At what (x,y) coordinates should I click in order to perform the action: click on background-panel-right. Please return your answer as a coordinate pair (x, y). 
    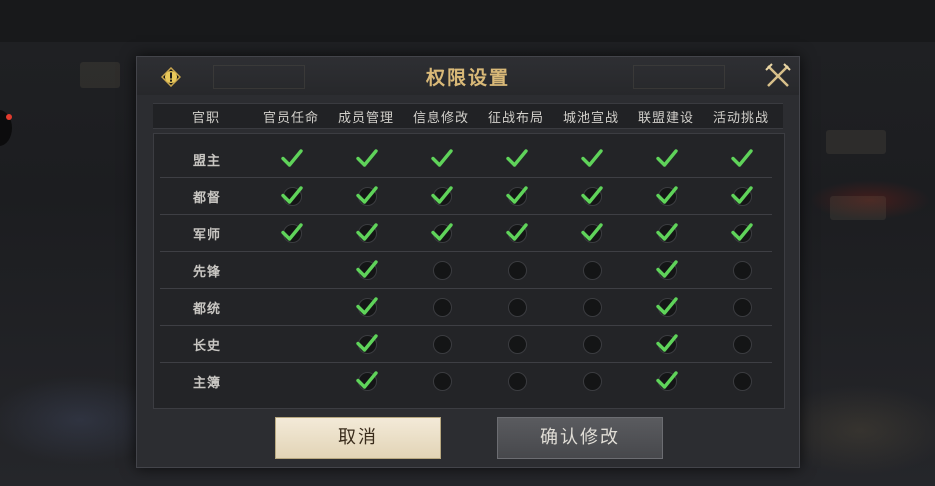
    Looking at the image, I should click on (856, 142).